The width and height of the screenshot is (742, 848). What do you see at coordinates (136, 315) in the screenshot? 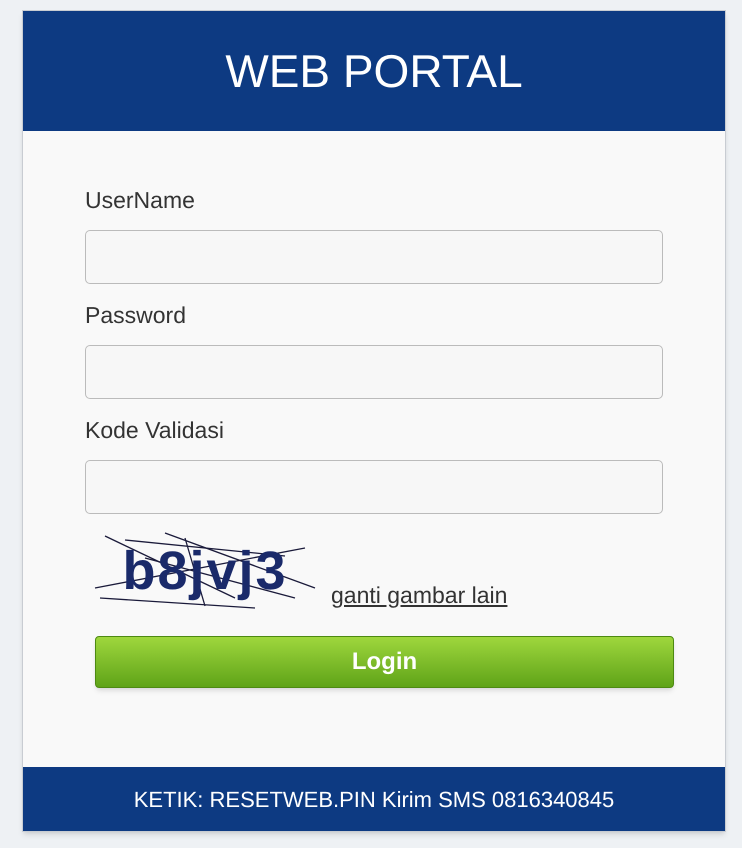
I see `field-label: Password` at bounding box center [136, 315].